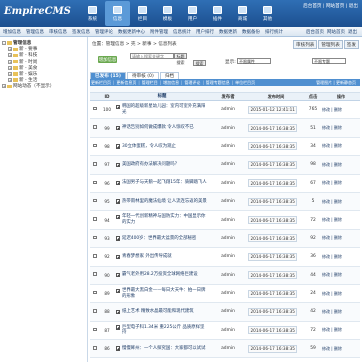  What do you see at coordinates (92, 13) in the screenshot?
I see `nav-item-system: 系统` at bounding box center [92, 13].